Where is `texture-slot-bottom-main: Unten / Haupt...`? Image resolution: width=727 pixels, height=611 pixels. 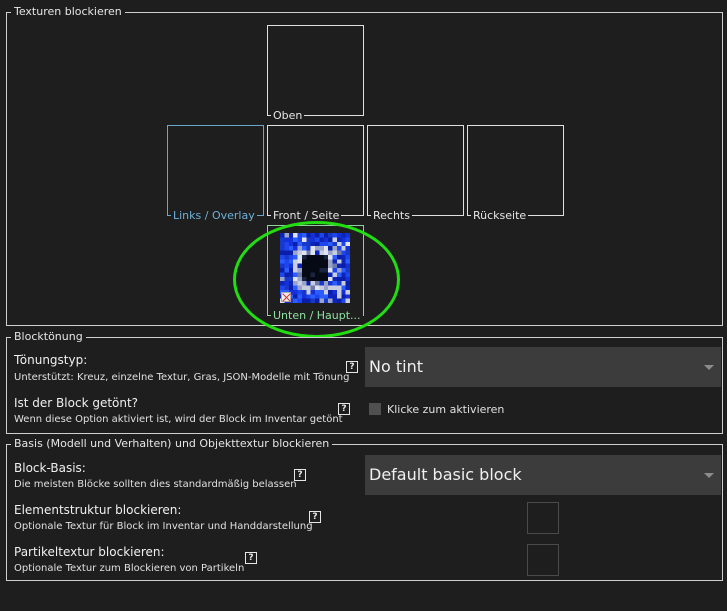 texture-slot-bottom-main: Unten / Haupt... is located at coordinates (315, 274).